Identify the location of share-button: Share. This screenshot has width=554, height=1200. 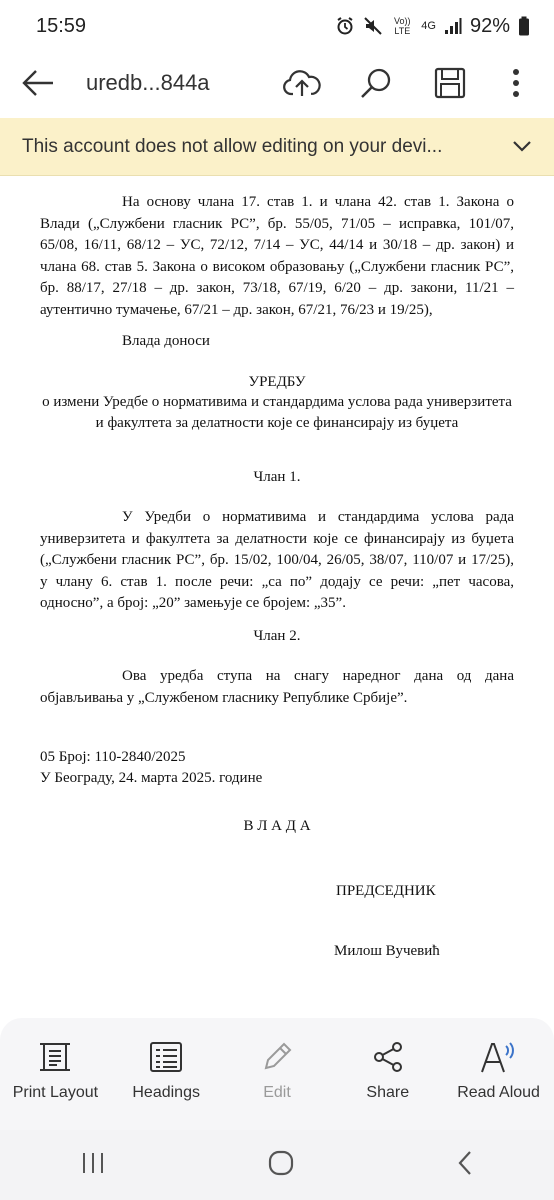
(388, 1071).